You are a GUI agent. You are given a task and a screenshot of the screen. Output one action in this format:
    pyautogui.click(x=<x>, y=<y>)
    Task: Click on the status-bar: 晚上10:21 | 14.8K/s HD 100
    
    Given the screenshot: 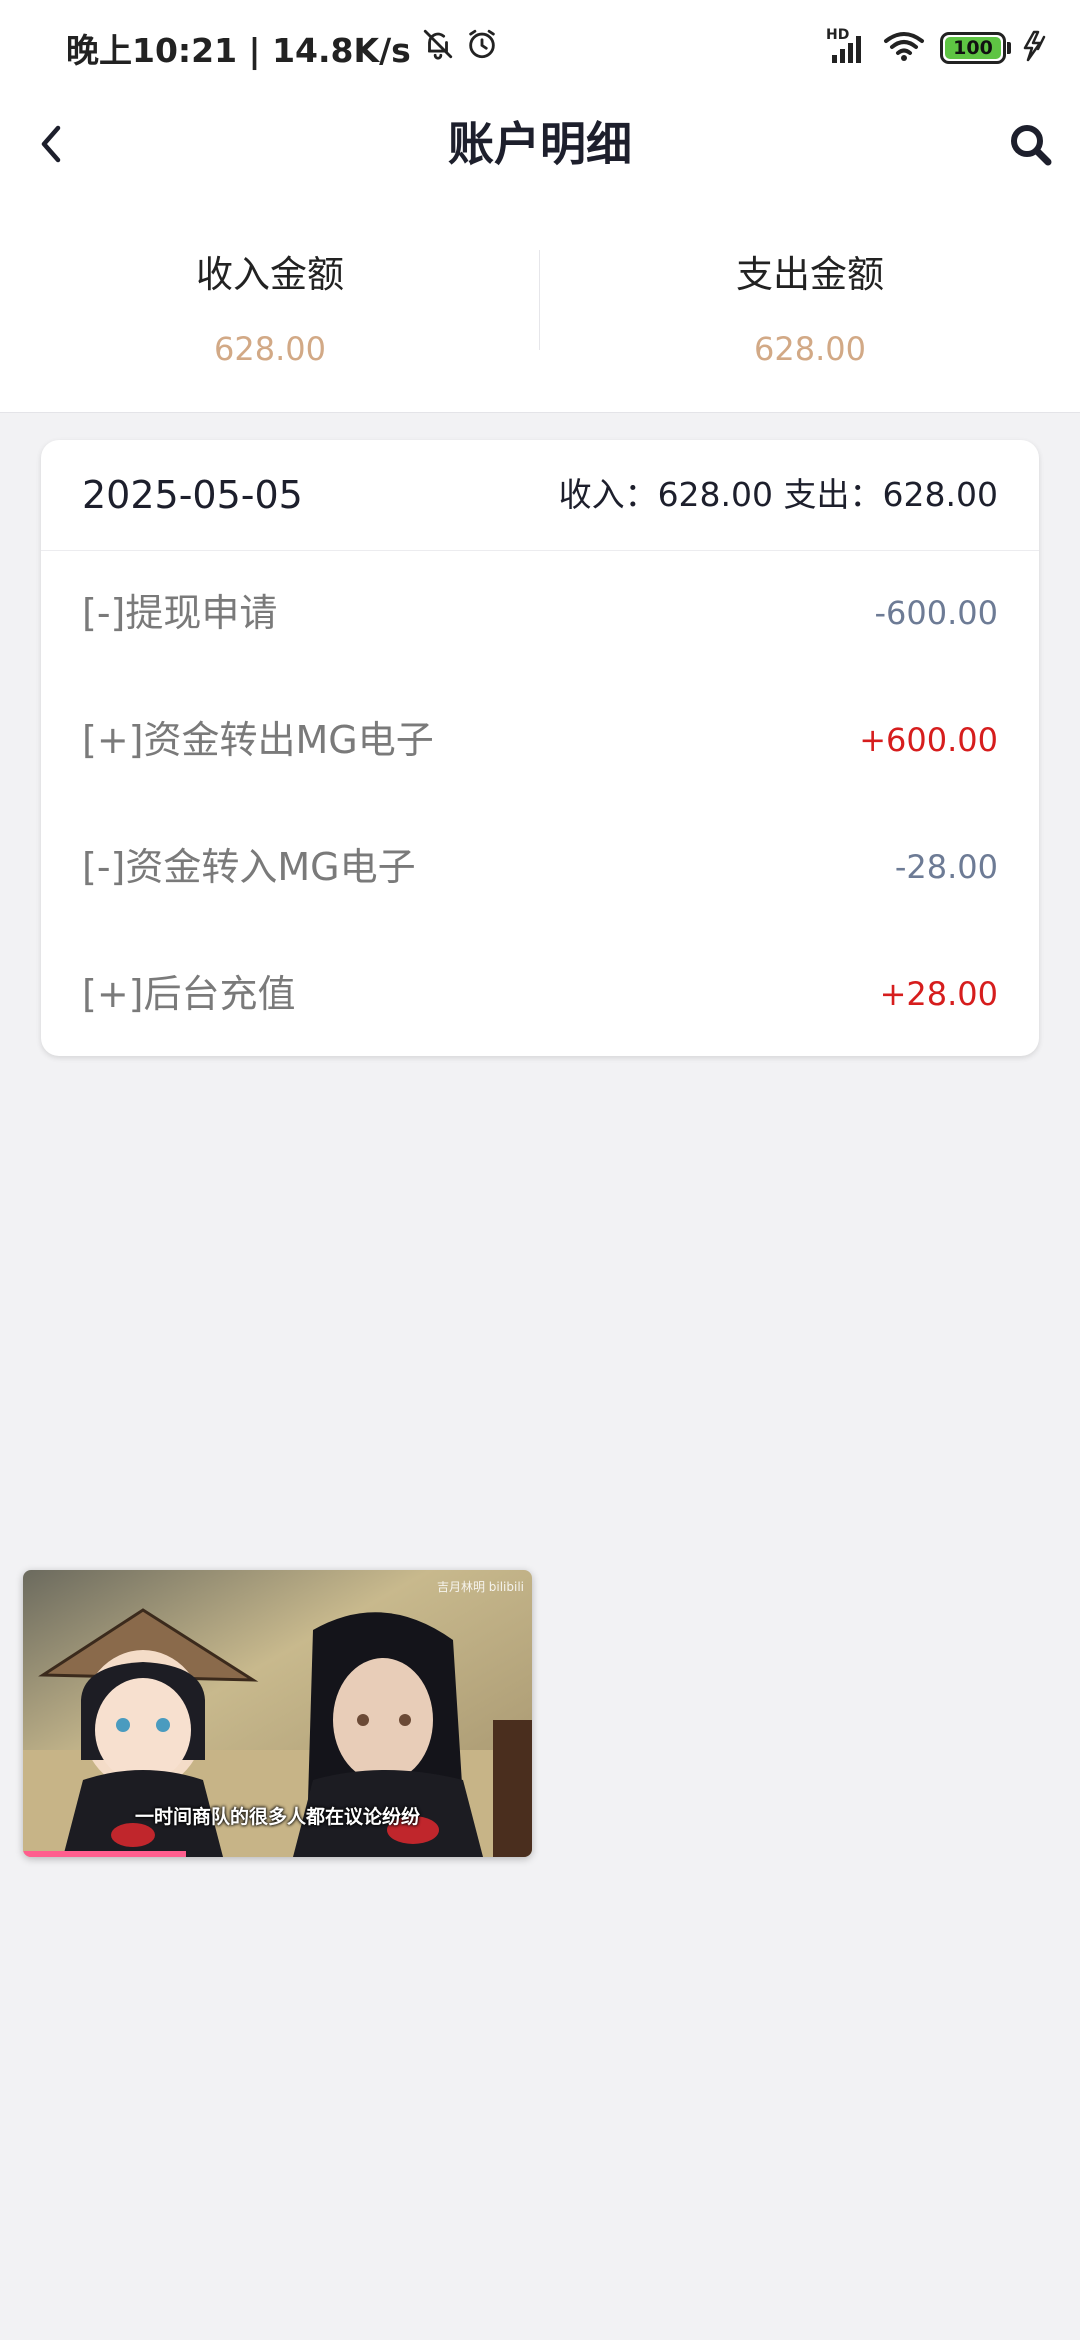 What is the action you would take?
    pyautogui.click(x=540, y=48)
    